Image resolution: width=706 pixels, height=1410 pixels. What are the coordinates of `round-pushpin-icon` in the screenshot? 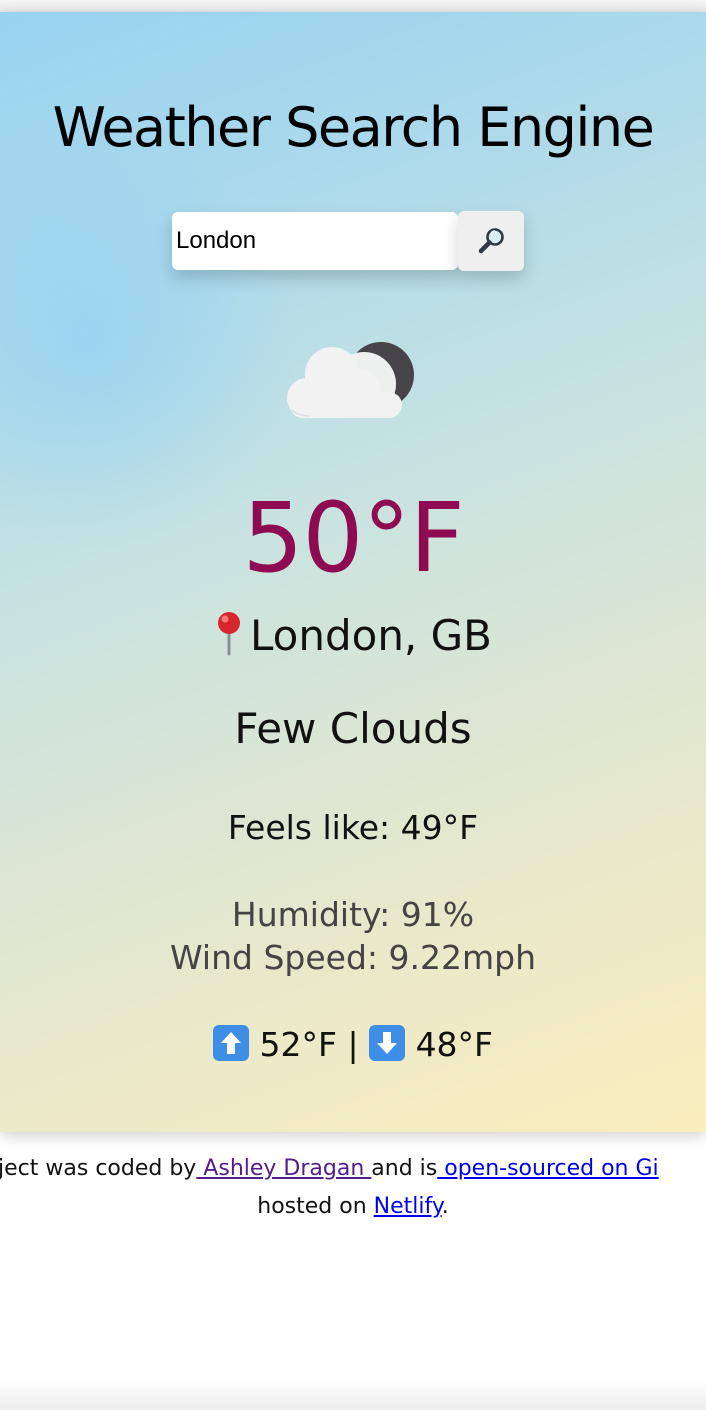 It's located at (228, 634).